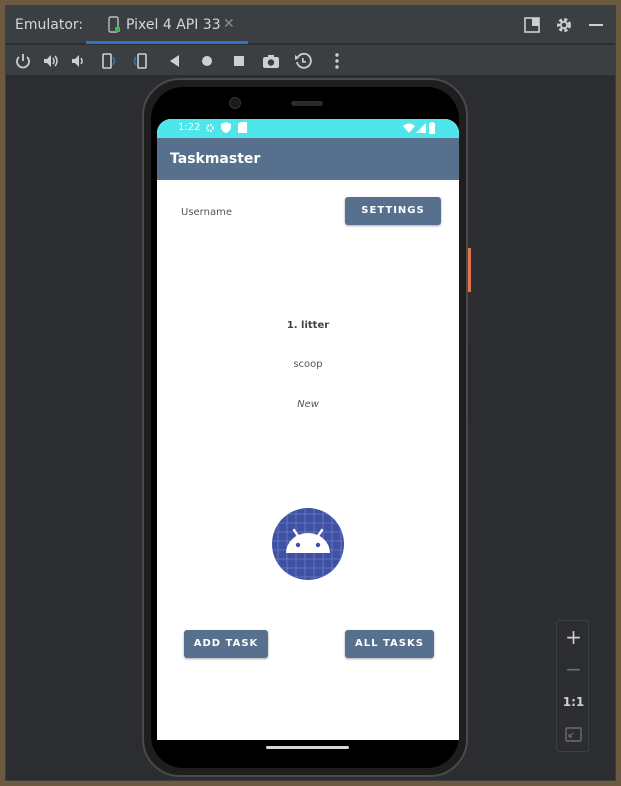 Image resolution: width=621 pixels, height=786 pixels. Describe the element at coordinates (573, 734) in the screenshot. I see `fit-screen-icon` at that location.